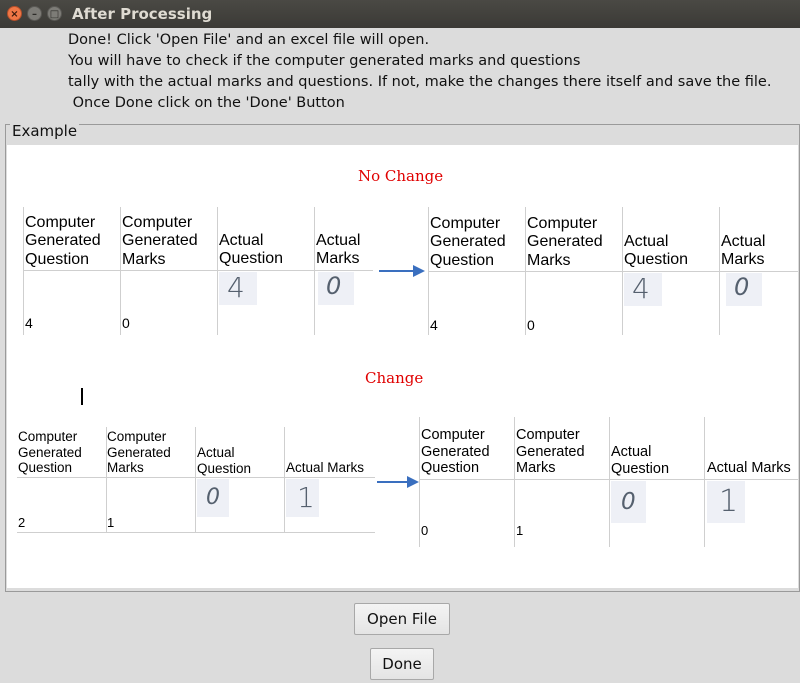  I want to click on no-change-caption: No Change, so click(401, 176).